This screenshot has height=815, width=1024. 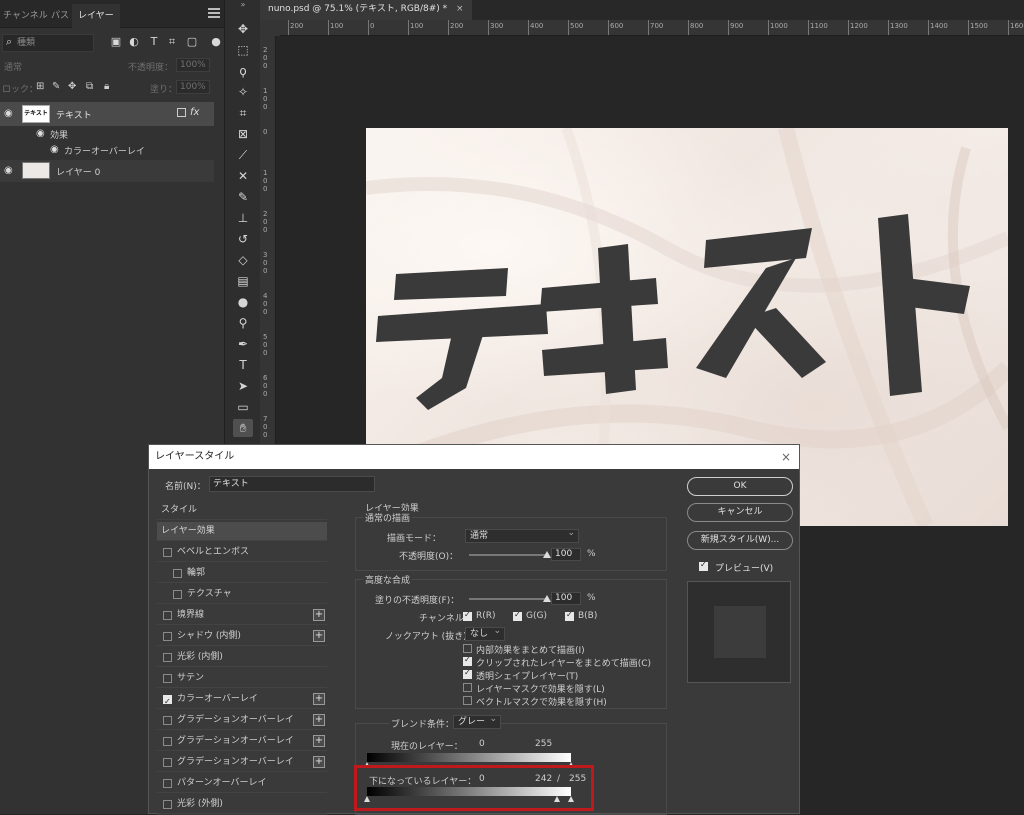 I want to click on layer-row-0: ◉ レイヤー 0, so click(x=107, y=171).